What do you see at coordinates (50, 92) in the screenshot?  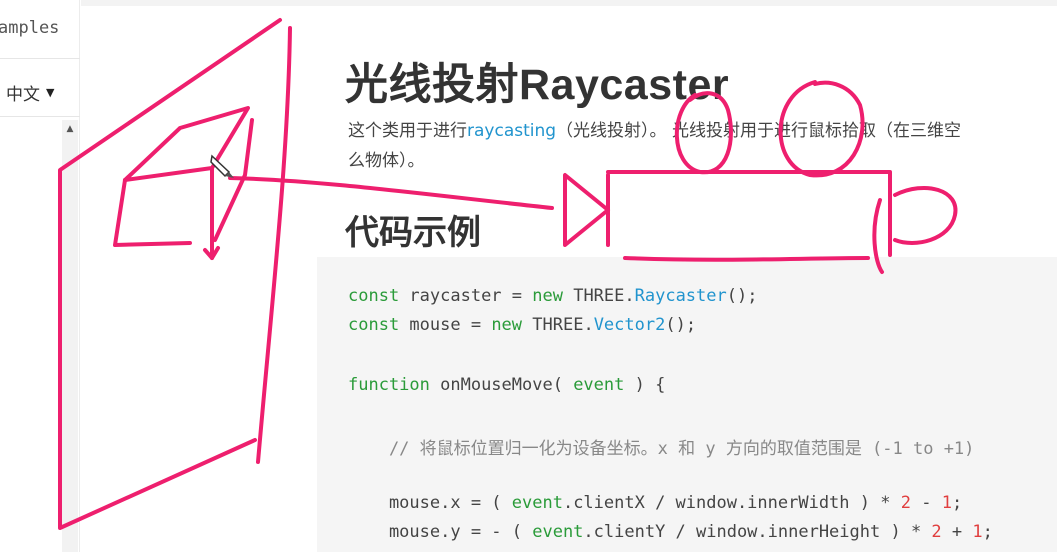 I see `caret-down-icon: ▼` at bounding box center [50, 92].